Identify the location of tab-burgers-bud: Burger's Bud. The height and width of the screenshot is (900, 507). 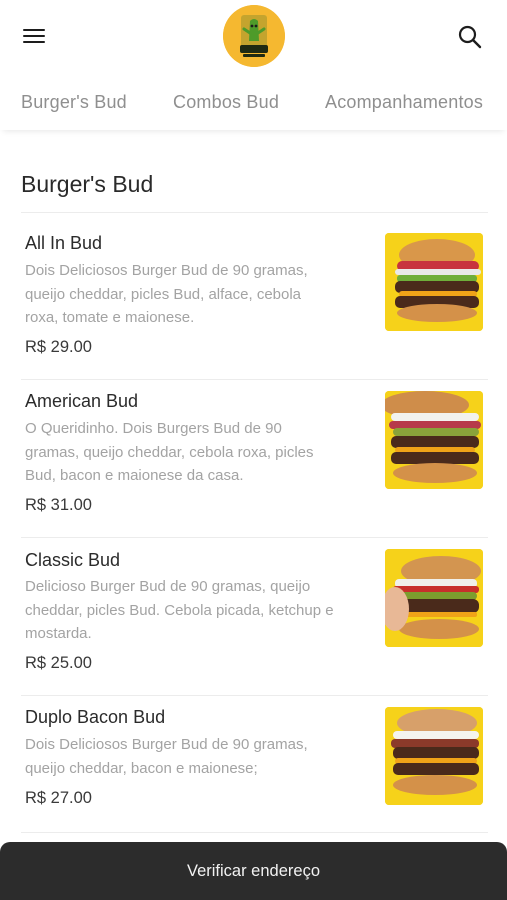
(74, 102).